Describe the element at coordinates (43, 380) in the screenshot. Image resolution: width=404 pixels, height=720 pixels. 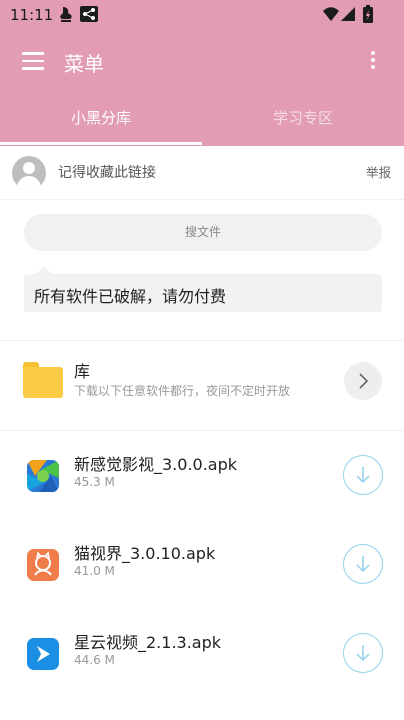
I see `folder-icon` at that location.